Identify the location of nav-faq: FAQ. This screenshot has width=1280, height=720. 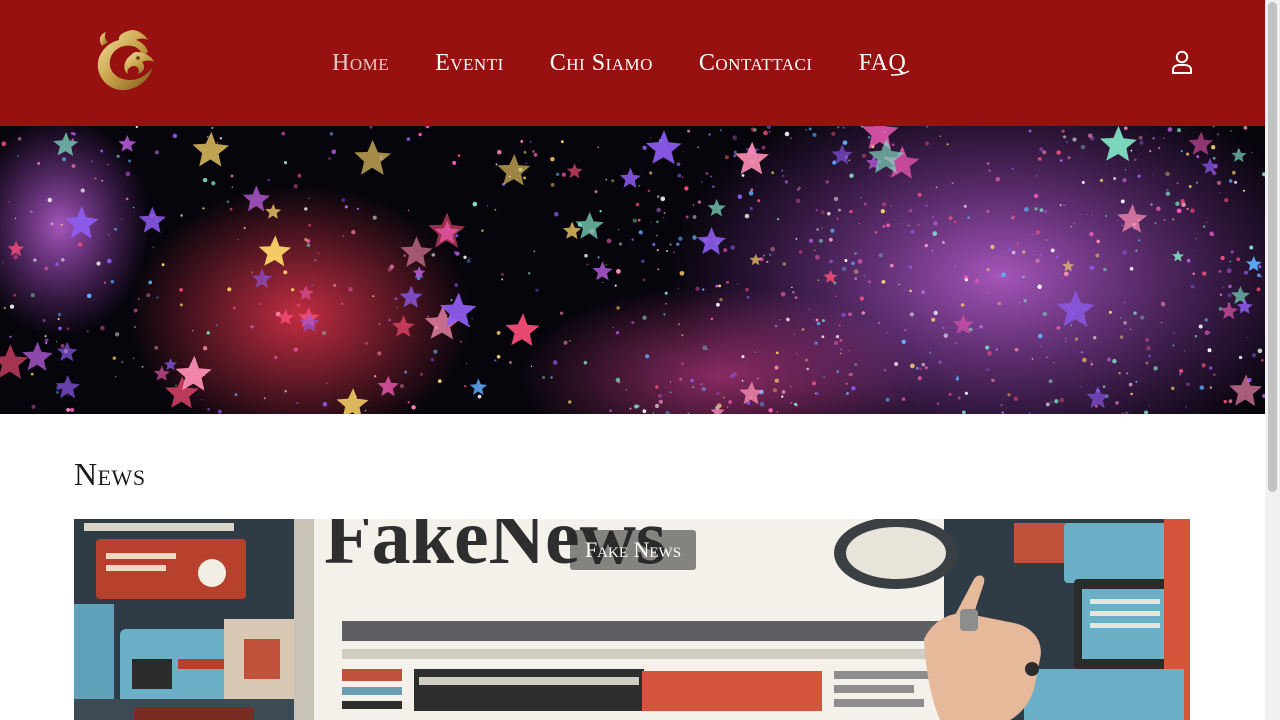
(884, 63).